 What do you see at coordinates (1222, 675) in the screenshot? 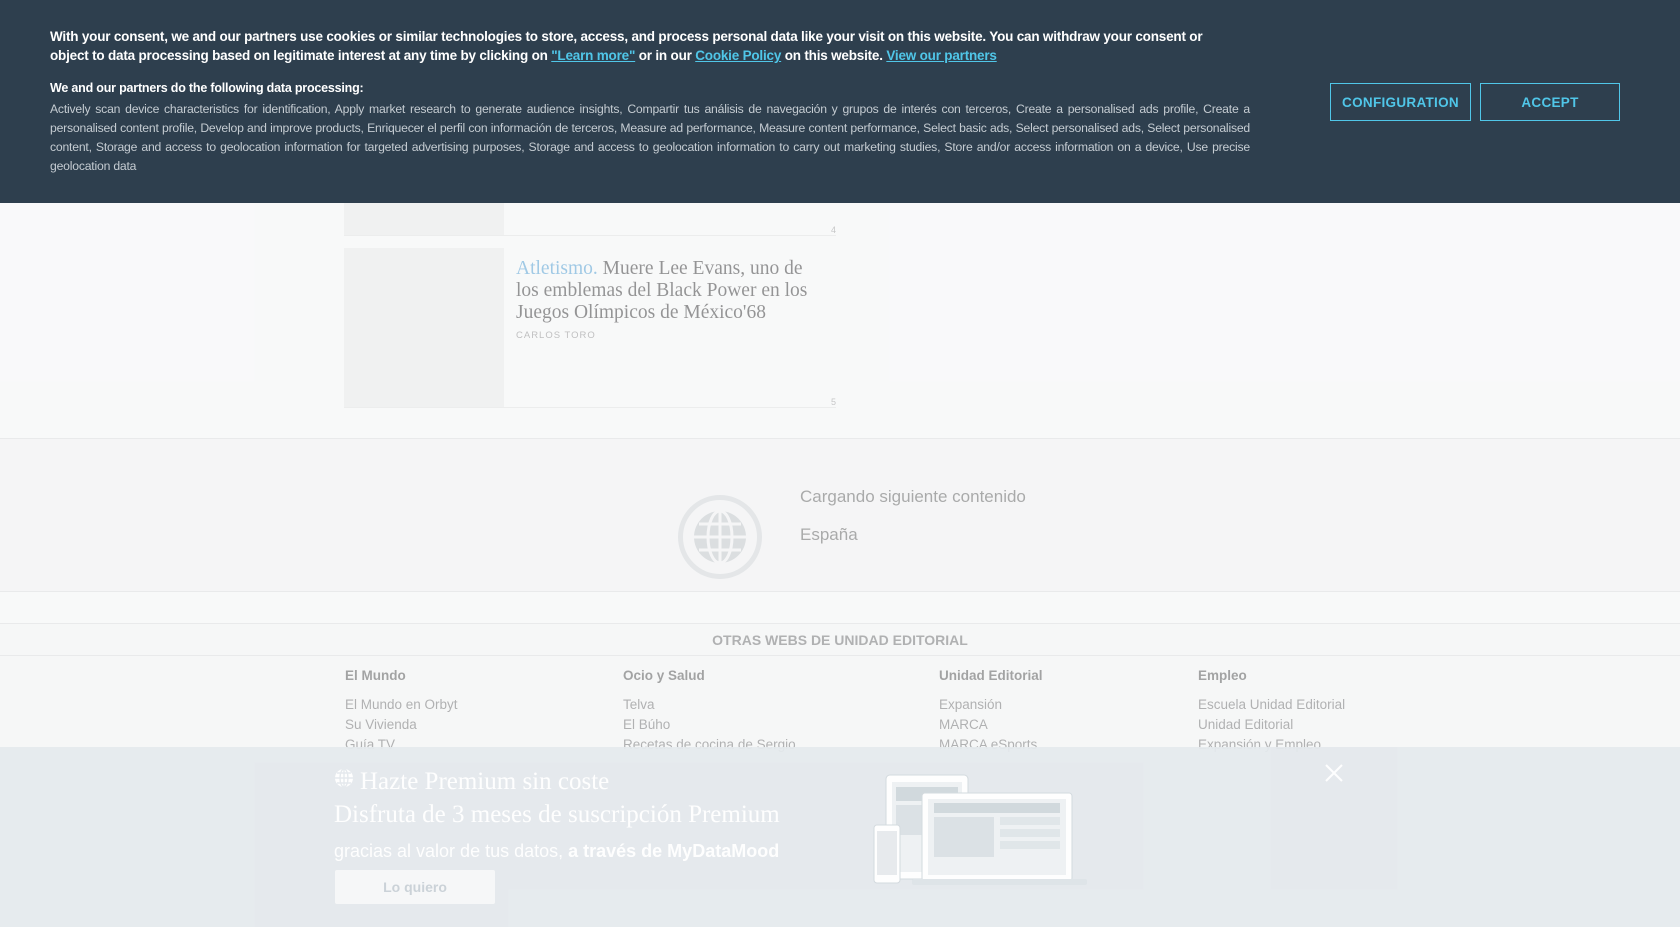
I see `footer-column-heading: Empleo` at bounding box center [1222, 675].